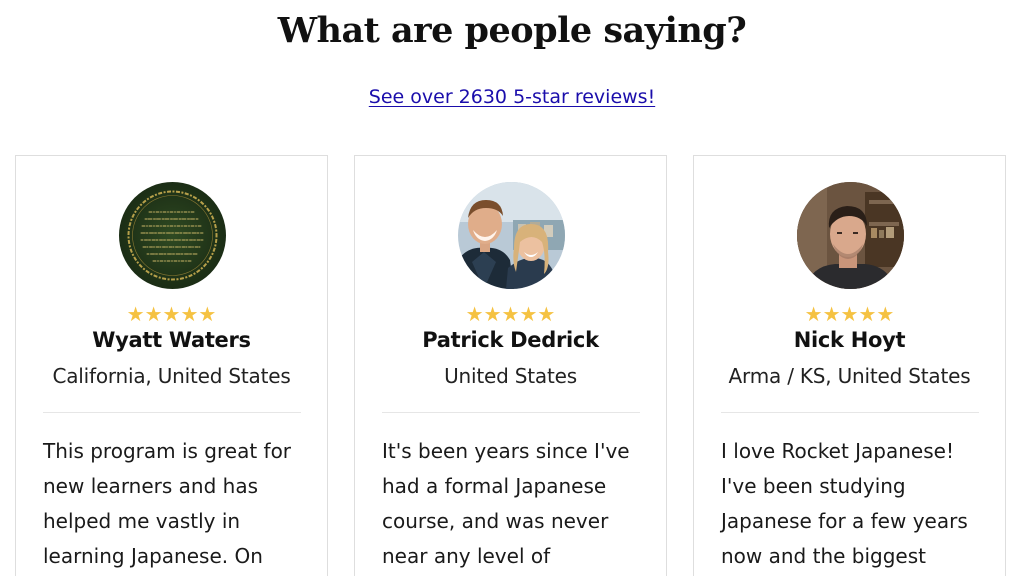 This screenshot has width=1024, height=576. I want to click on couple-selfie-avatar, so click(511, 235).